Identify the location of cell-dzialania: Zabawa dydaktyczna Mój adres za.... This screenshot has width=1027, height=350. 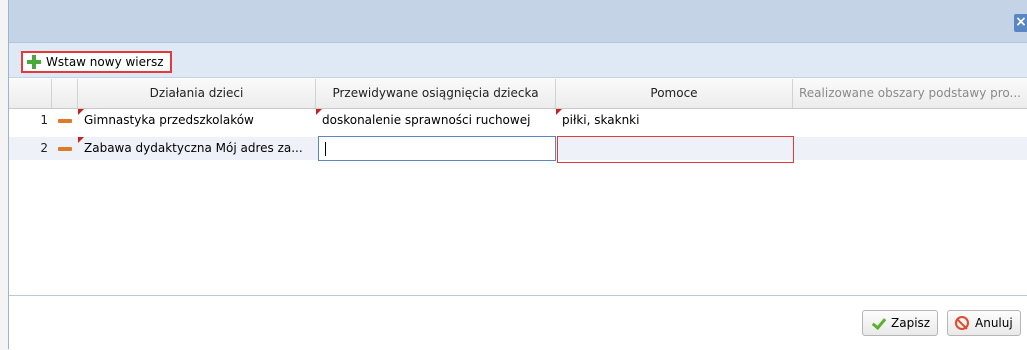
(197, 148).